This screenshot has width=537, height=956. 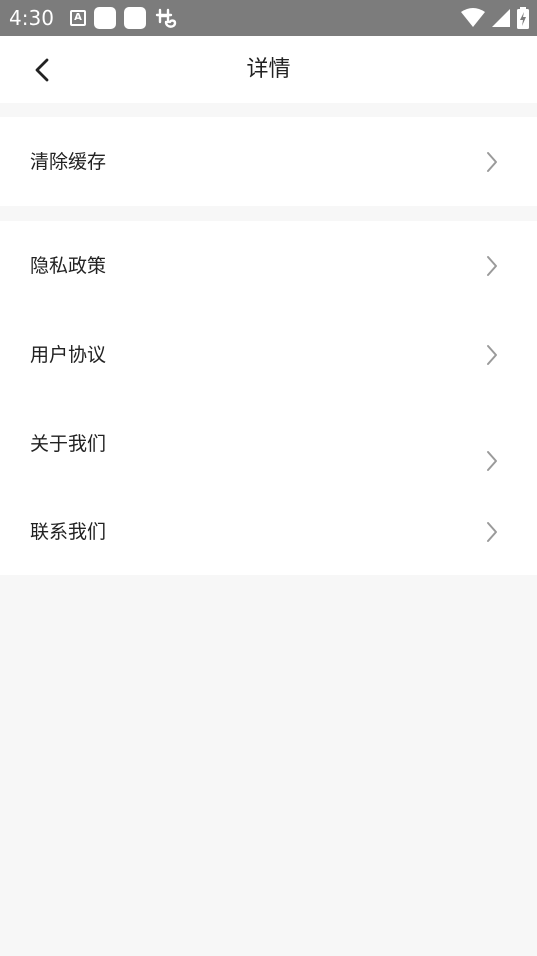 I want to click on signal-icon, so click(x=501, y=18).